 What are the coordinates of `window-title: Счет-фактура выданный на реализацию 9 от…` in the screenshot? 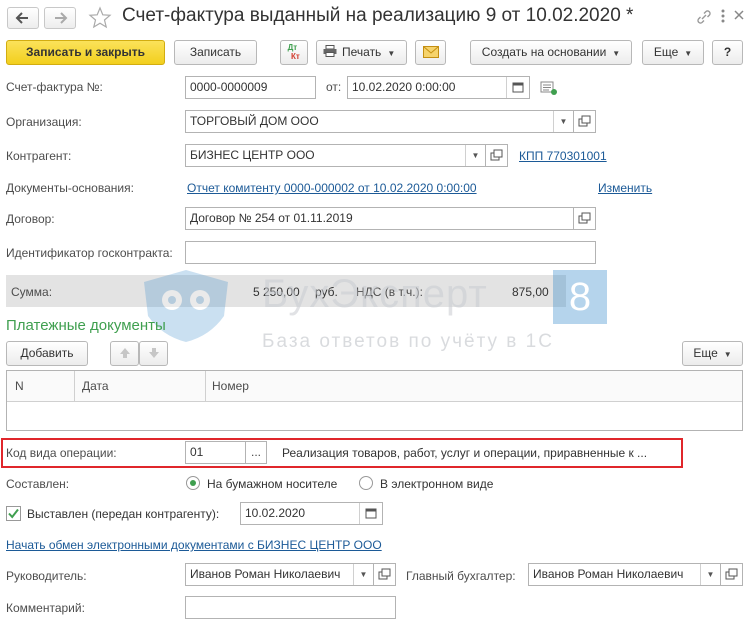 It's located at (378, 15).